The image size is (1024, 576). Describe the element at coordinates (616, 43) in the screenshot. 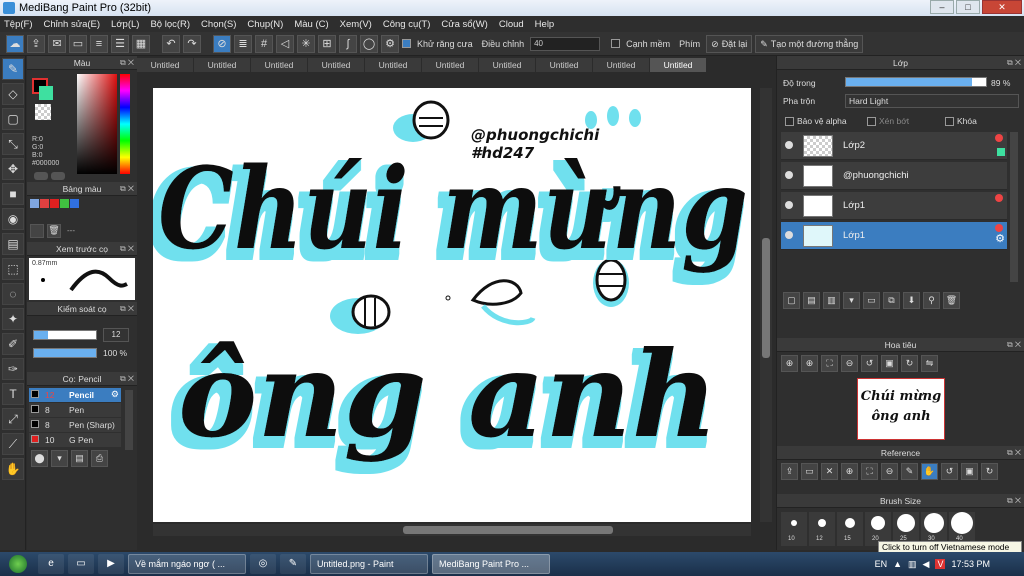

I see `edge-checkbox` at that location.